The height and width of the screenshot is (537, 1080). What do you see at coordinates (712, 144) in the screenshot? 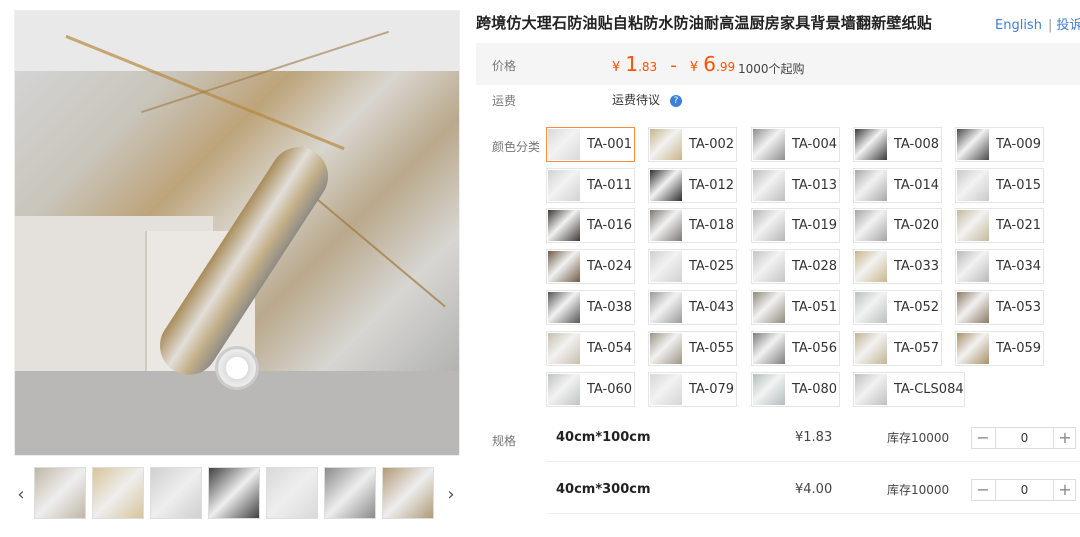
I see `color-option-label: TA-002` at bounding box center [712, 144].